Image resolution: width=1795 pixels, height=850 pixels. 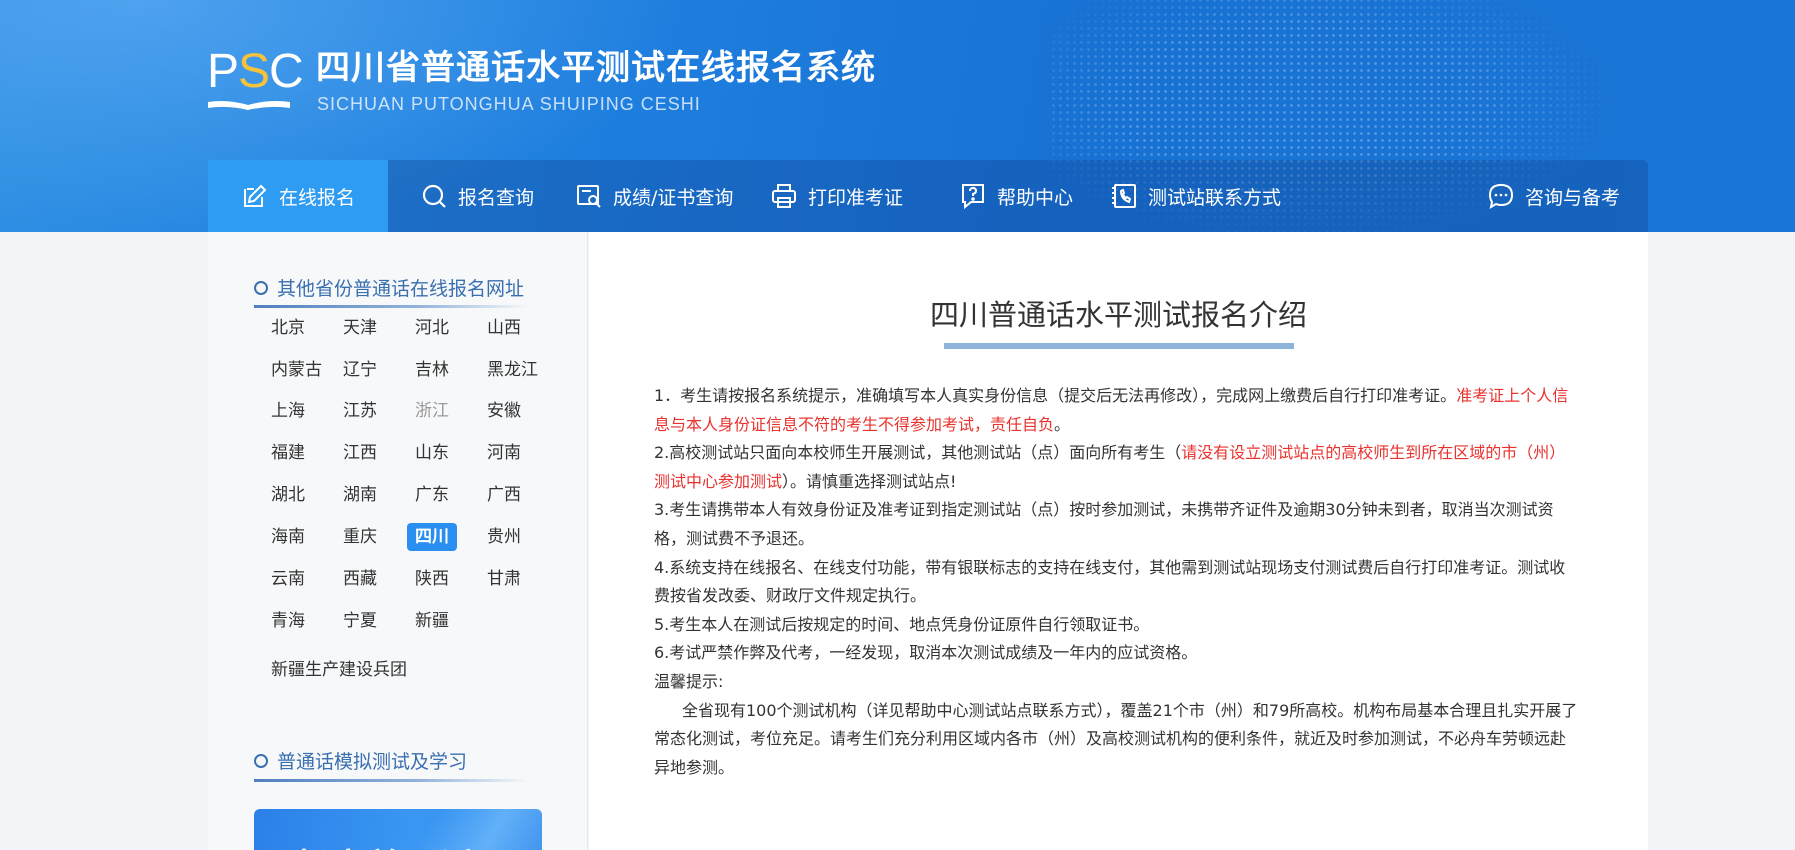 I want to click on province-link: 安徽, so click(x=504, y=411).